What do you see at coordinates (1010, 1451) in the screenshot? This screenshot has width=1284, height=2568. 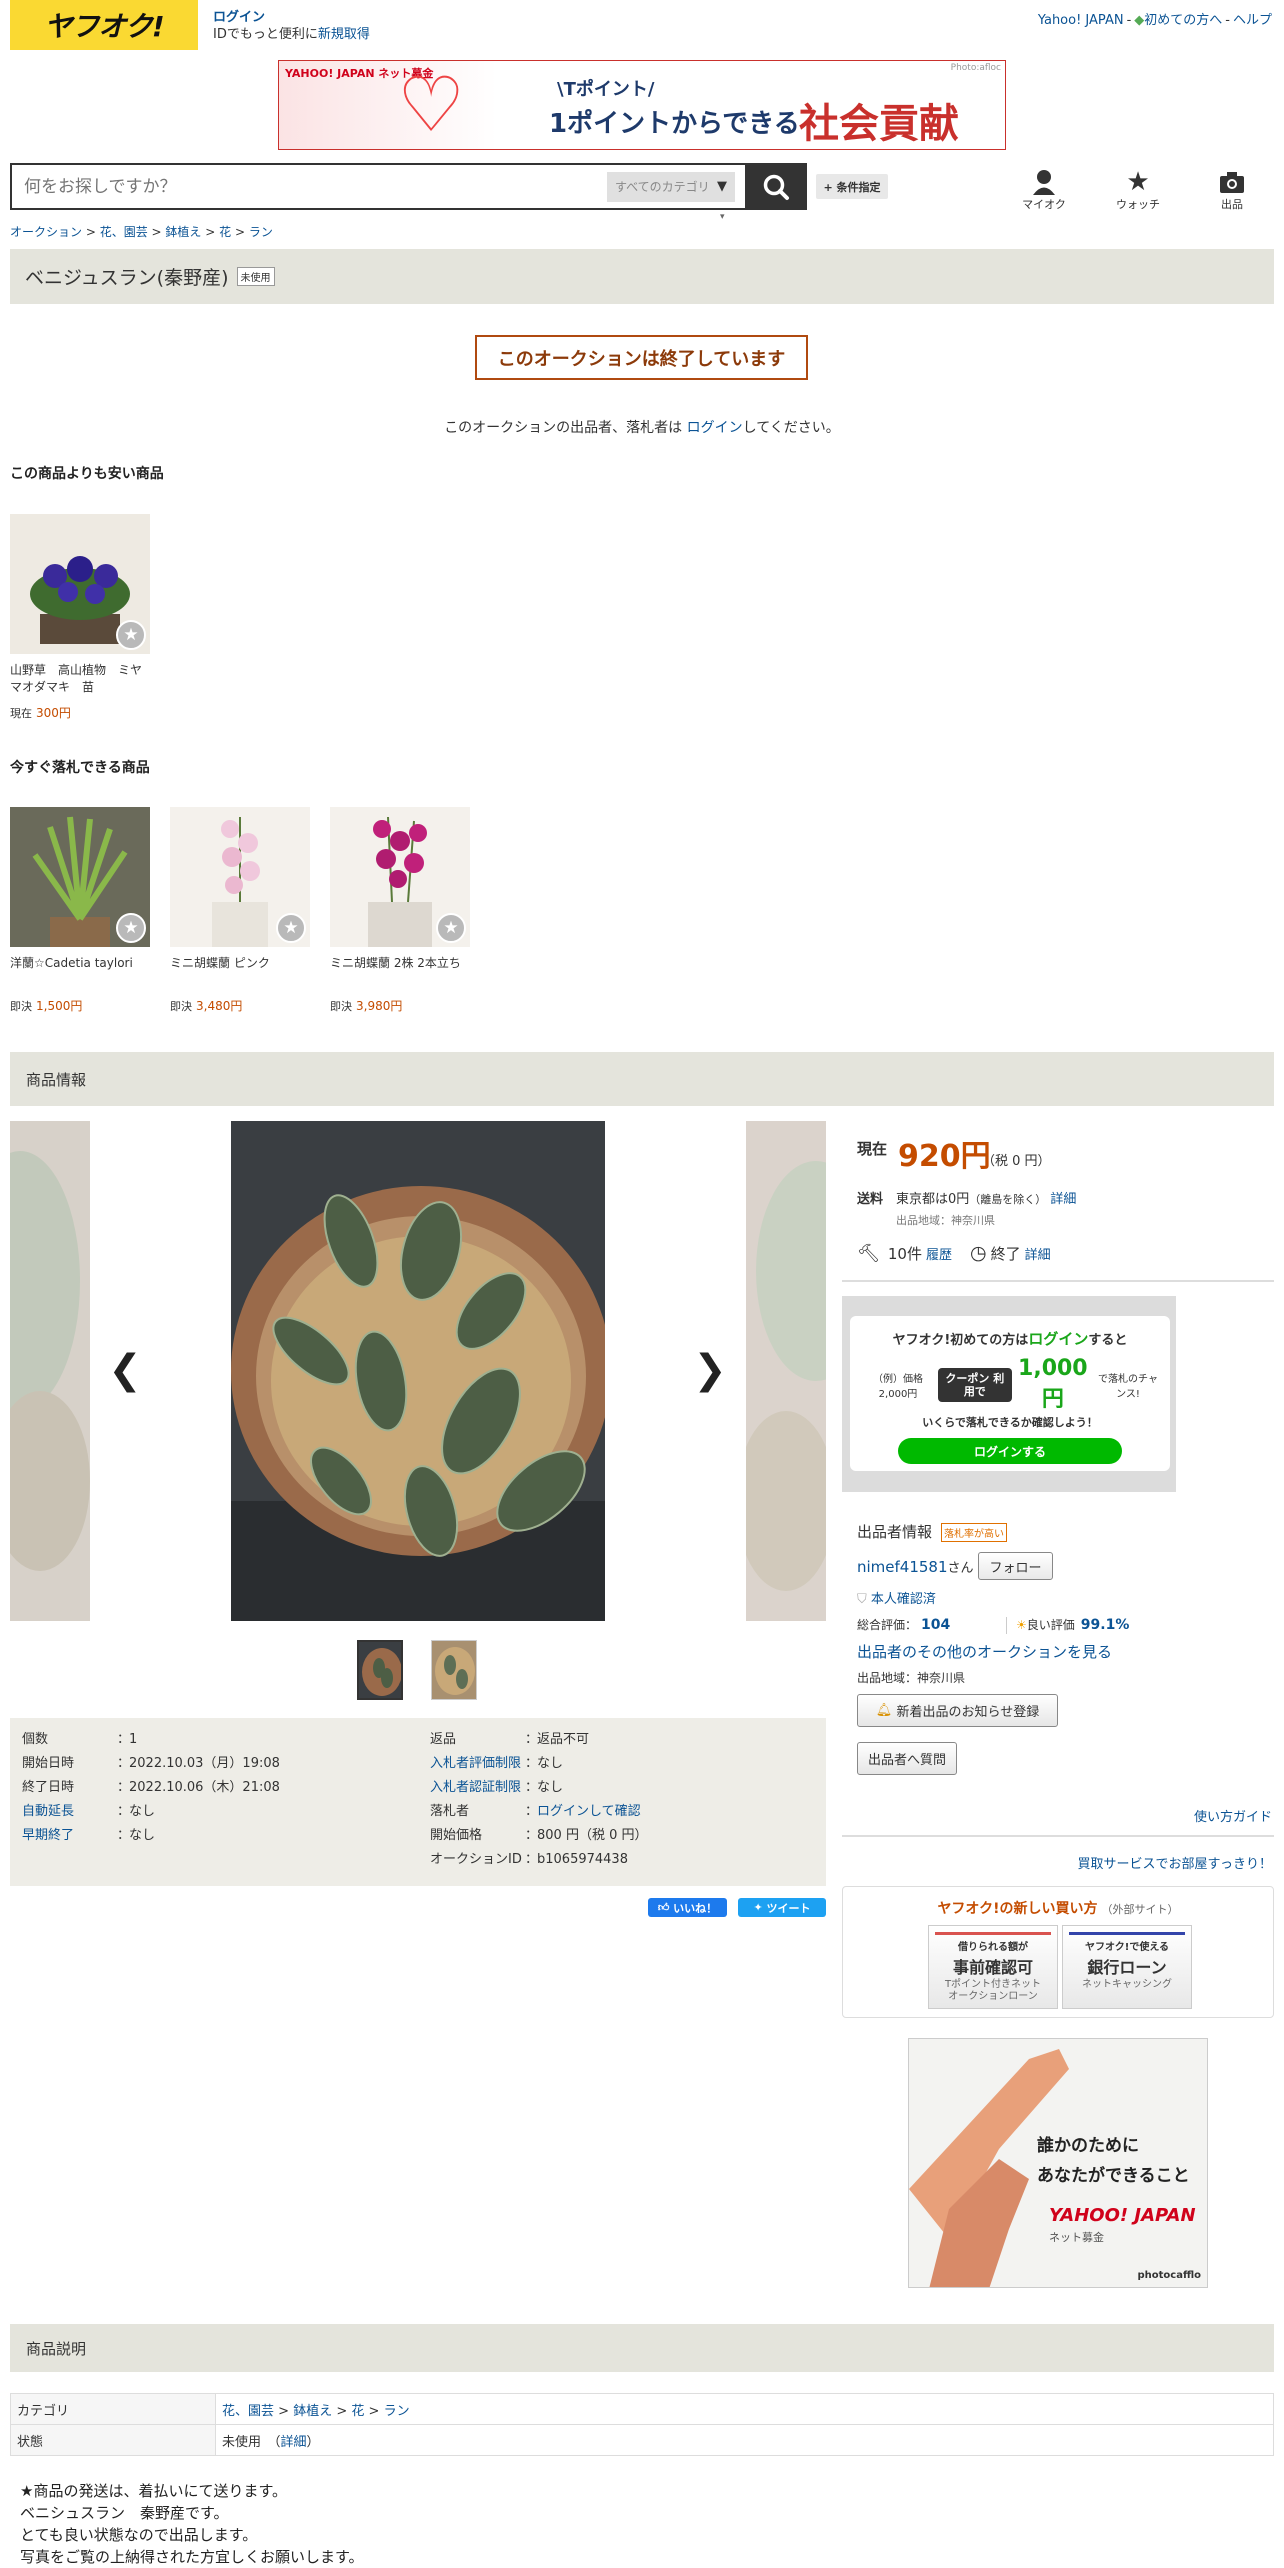 I see `promo-login-button: ログインする` at bounding box center [1010, 1451].